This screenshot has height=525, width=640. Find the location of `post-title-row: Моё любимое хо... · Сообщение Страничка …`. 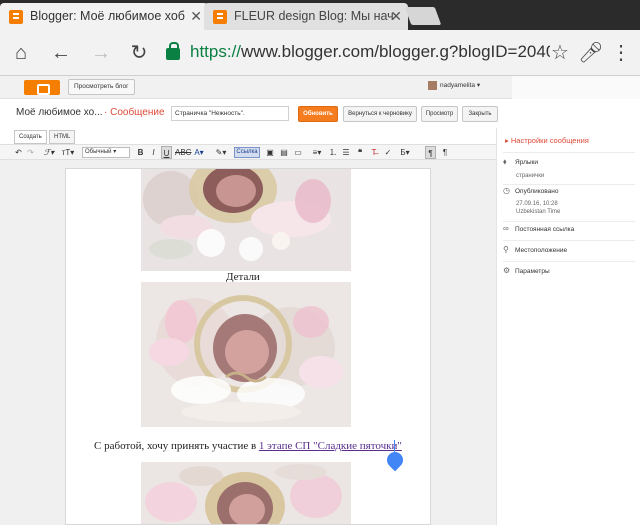

post-title-row: Моё любимое хо... · Сообщение Страничка … is located at coordinates (320, 114).